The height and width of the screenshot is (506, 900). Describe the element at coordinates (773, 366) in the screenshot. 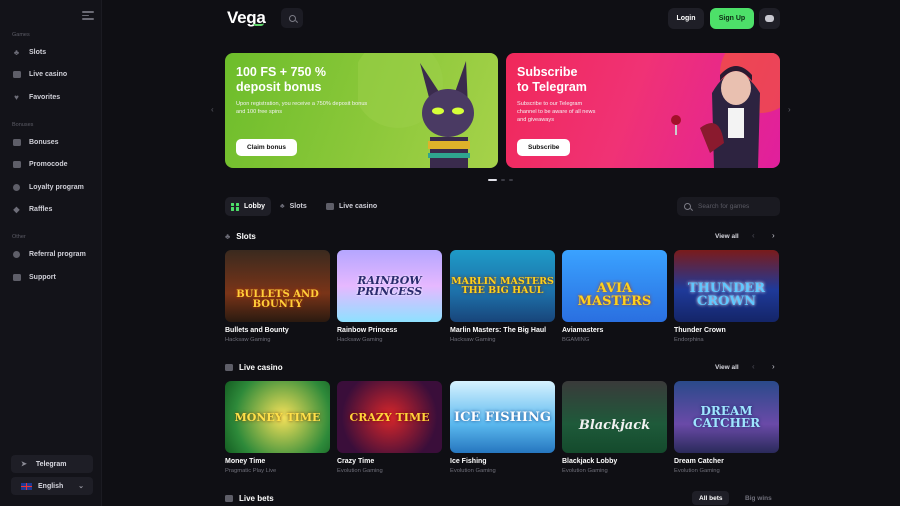

I see `live-casino-next-arrow: ›` at that location.